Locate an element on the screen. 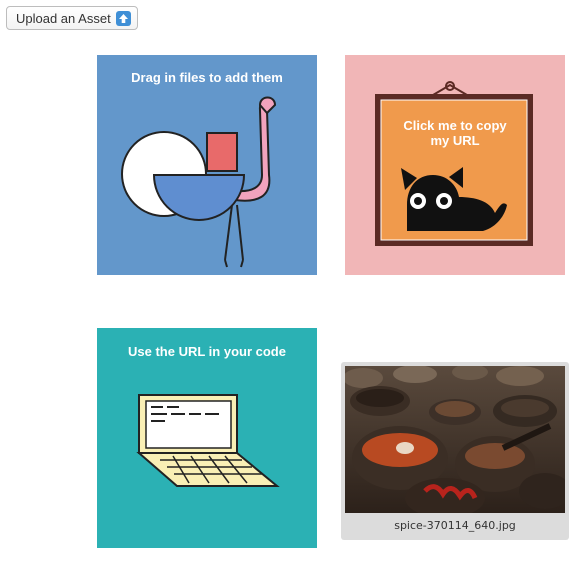 The image size is (582, 567). use-url-card: Use the URL in your code is located at coordinates (207, 438).